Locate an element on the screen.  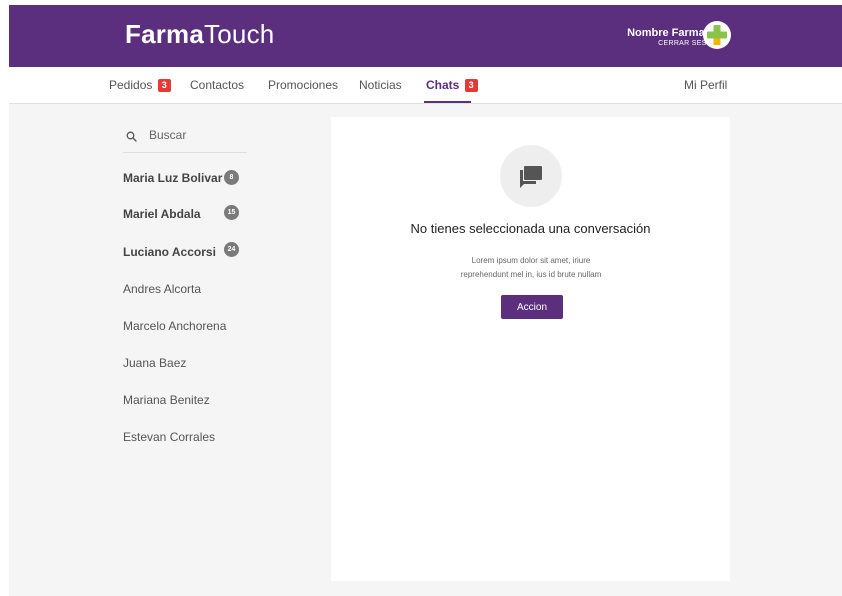
empty-state-title: No tienes seleccionada una conversación is located at coordinates (530, 228).